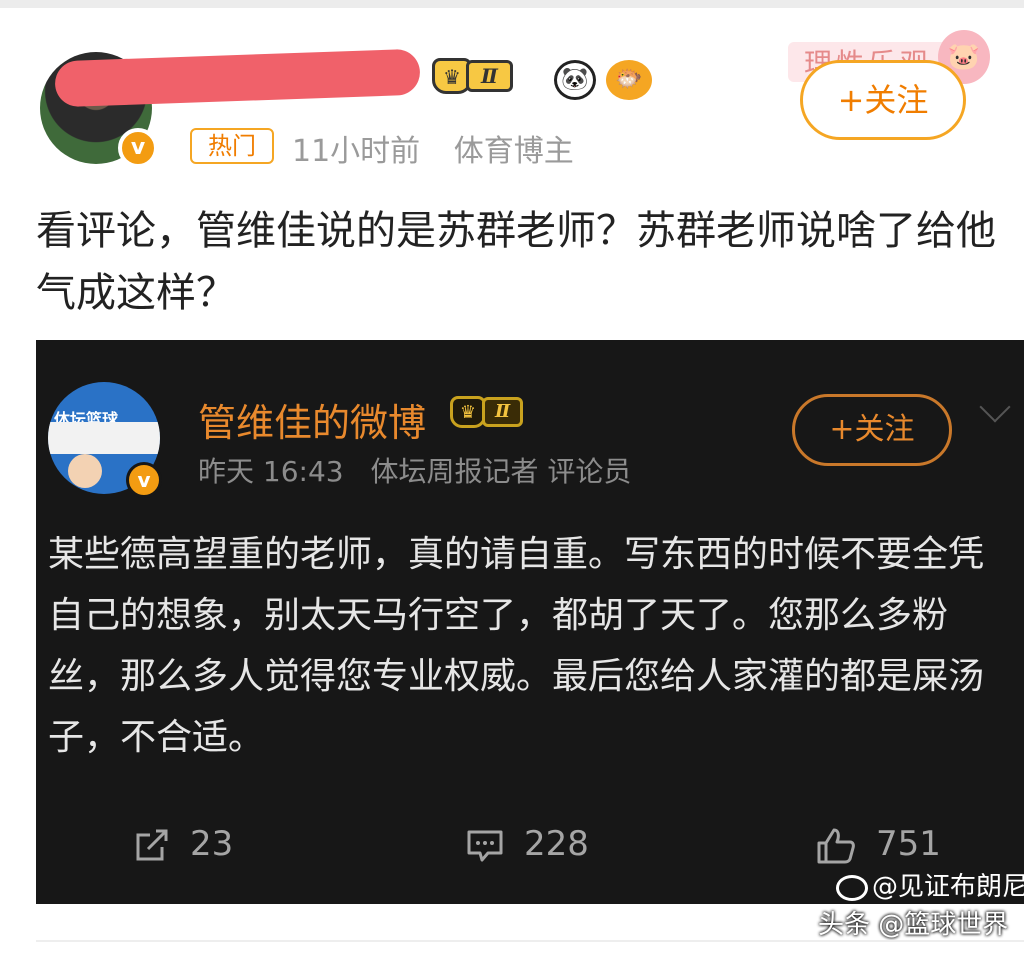 The height and width of the screenshot is (956, 1024). I want to click on crown-icon: ♛, so click(468, 412).